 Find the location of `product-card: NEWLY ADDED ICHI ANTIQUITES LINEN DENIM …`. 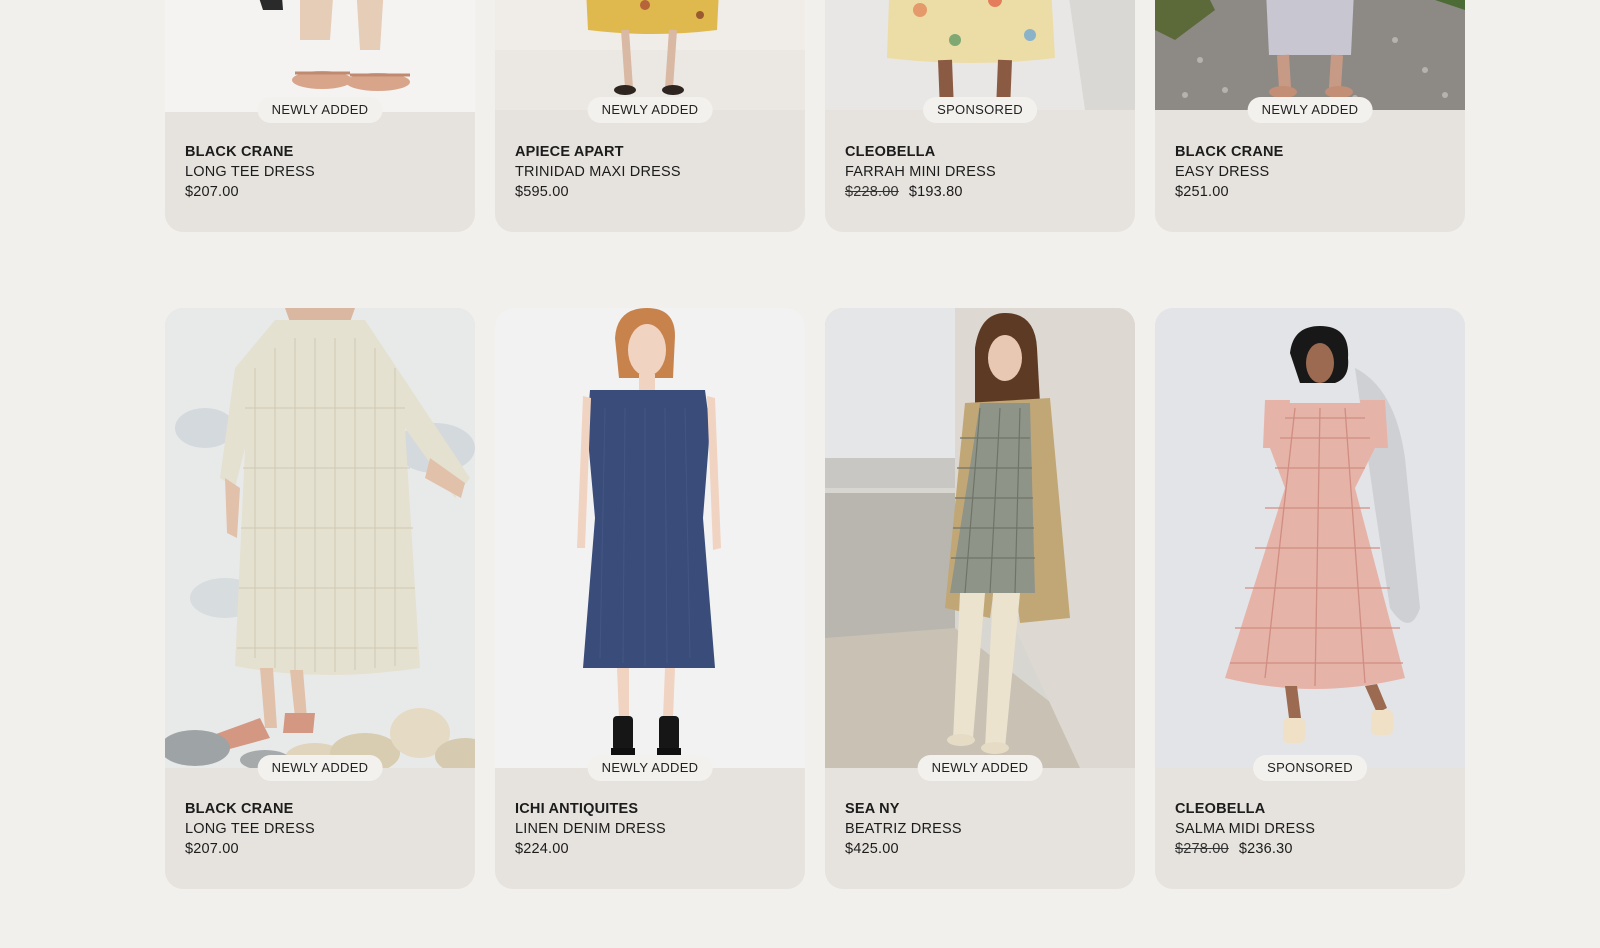

product-card: NEWLY ADDED ICHI ANTIQUITES LINEN DENIM … is located at coordinates (650, 598).